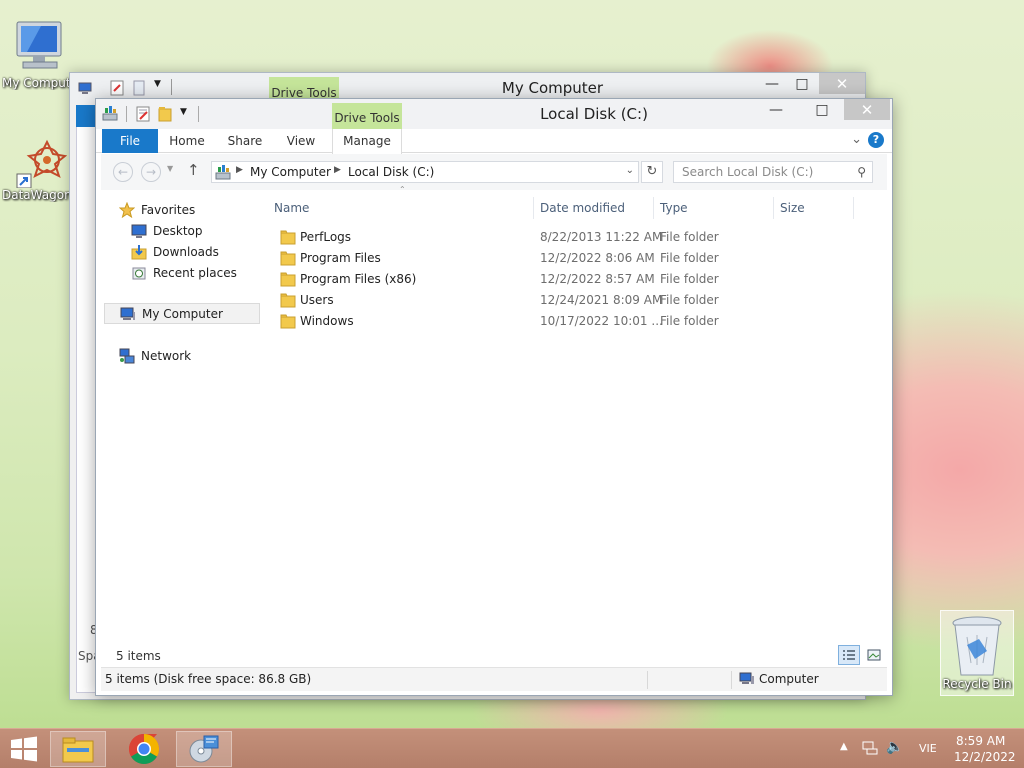 This screenshot has height=768, width=1024. I want to click on setup-disc-icon, so click(204, 749).